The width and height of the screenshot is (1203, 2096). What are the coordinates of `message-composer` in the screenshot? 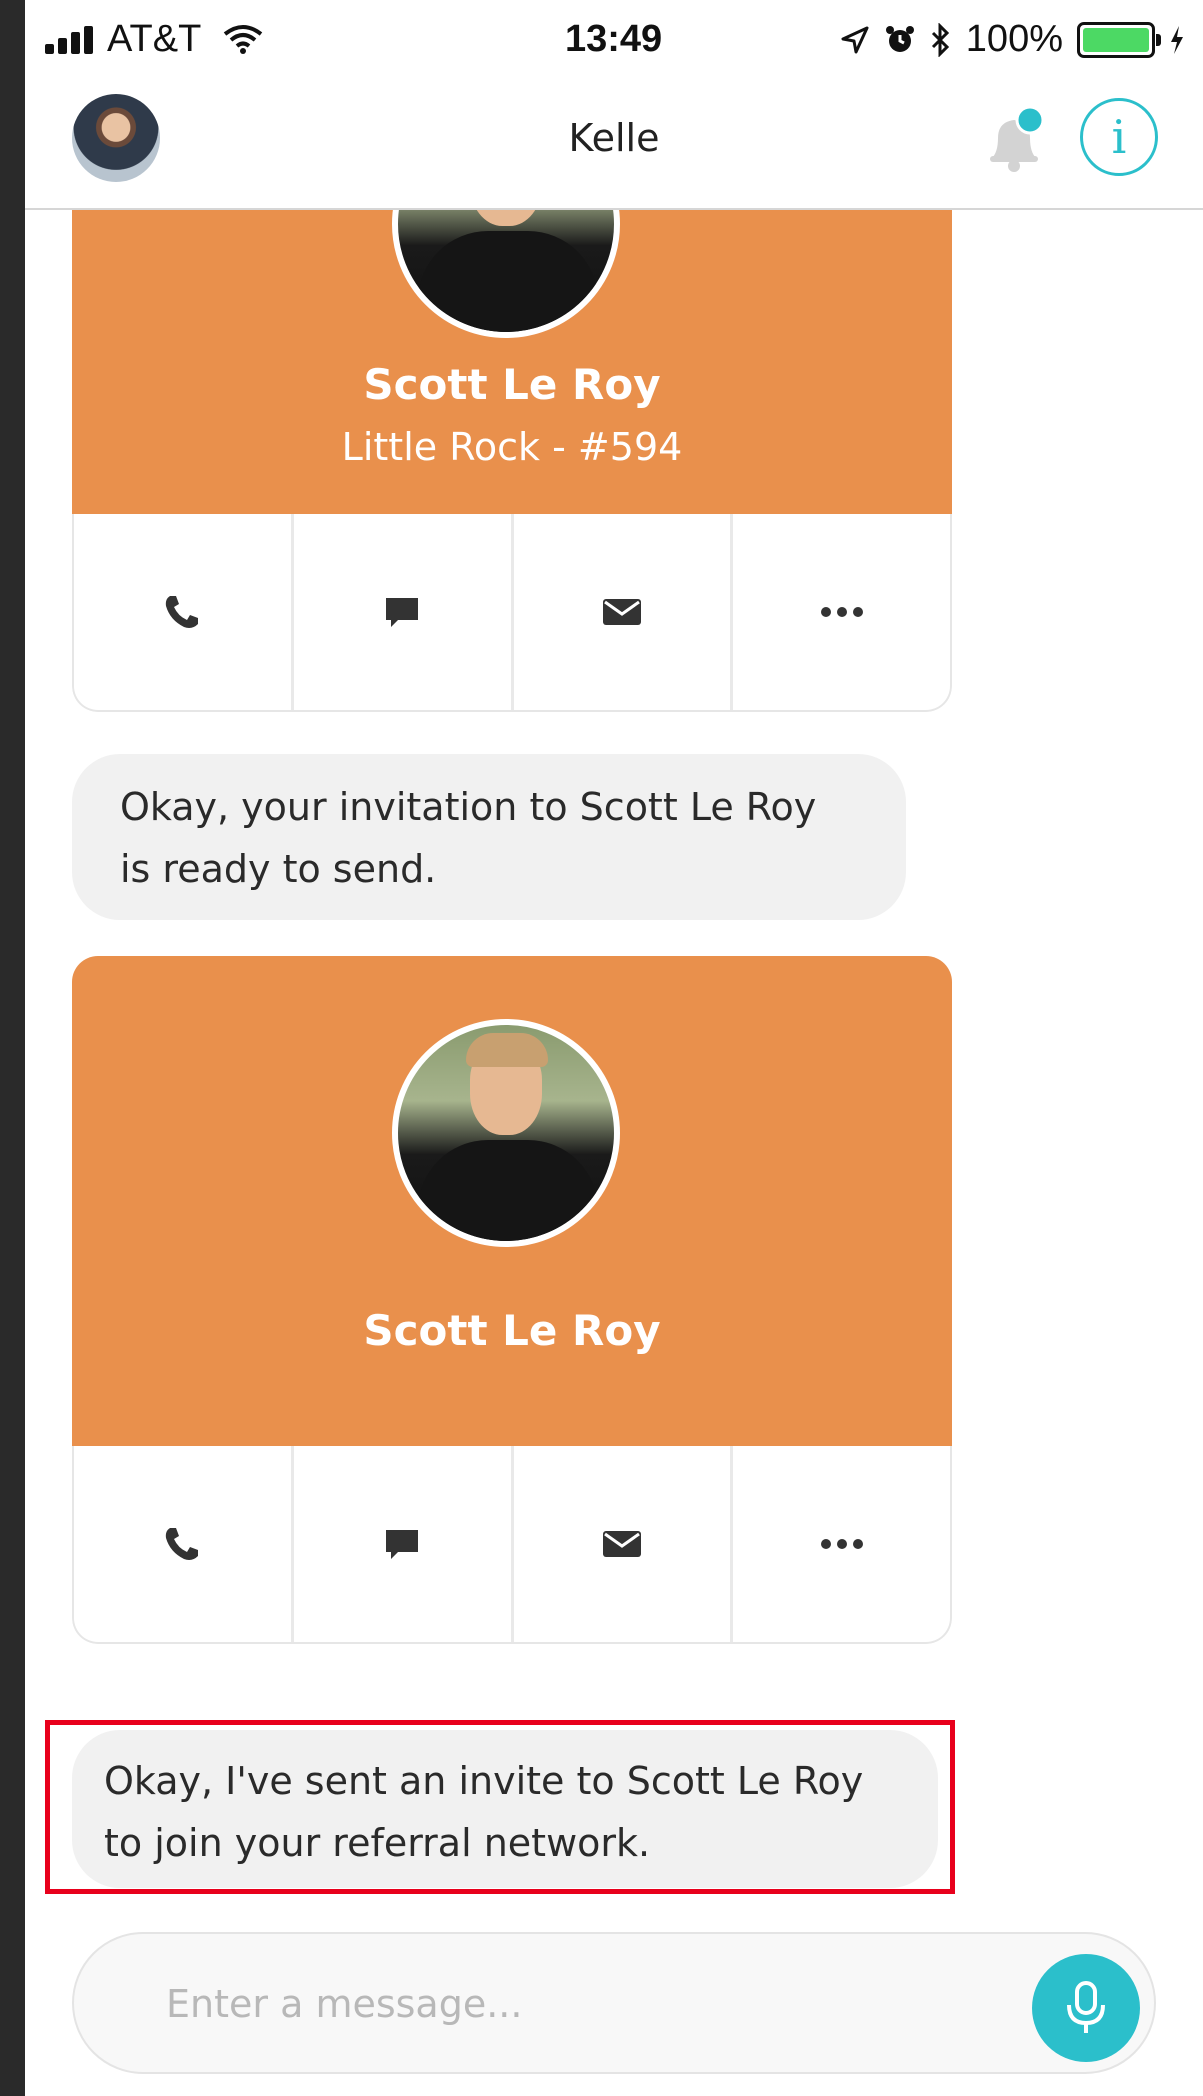 It's located at (614, 2003).